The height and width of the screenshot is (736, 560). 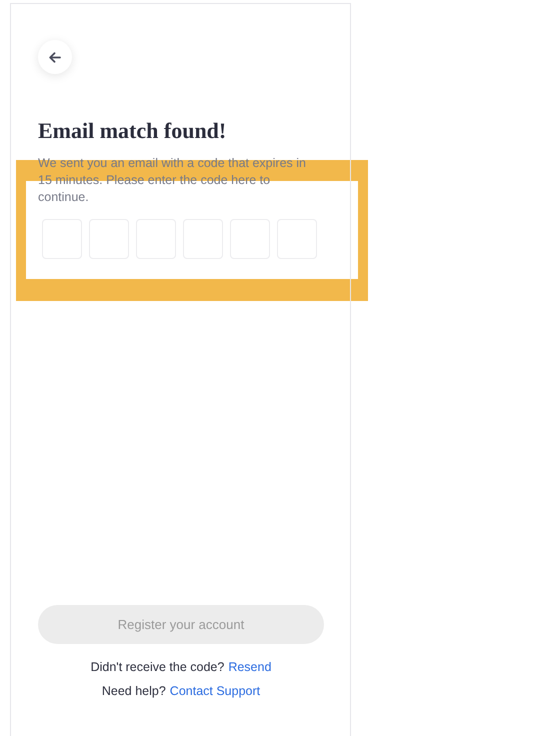 What do you see at coordinates (133, 131) in the screenshot?
I see `page-title: Email match found!` at bounding box center [133, 131].